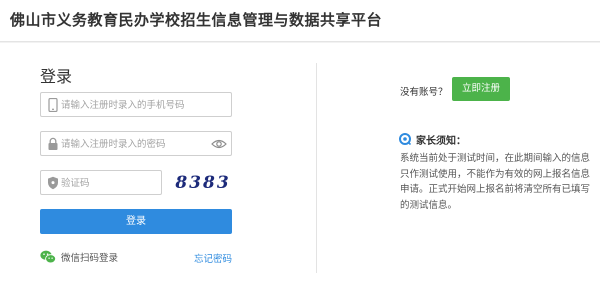  Describe the element at coordinates (424, 92) in the screenshot. I see `no-account-text: 没有账号？` at that location.